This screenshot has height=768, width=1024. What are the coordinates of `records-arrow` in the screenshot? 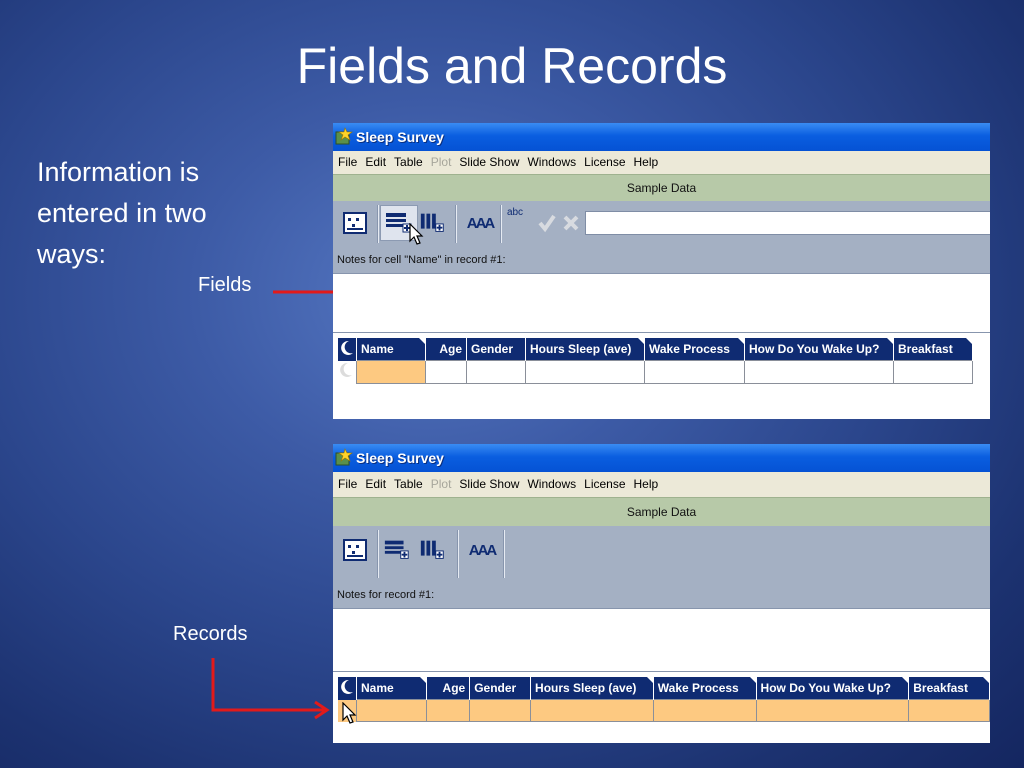 It's located at (270, 689).